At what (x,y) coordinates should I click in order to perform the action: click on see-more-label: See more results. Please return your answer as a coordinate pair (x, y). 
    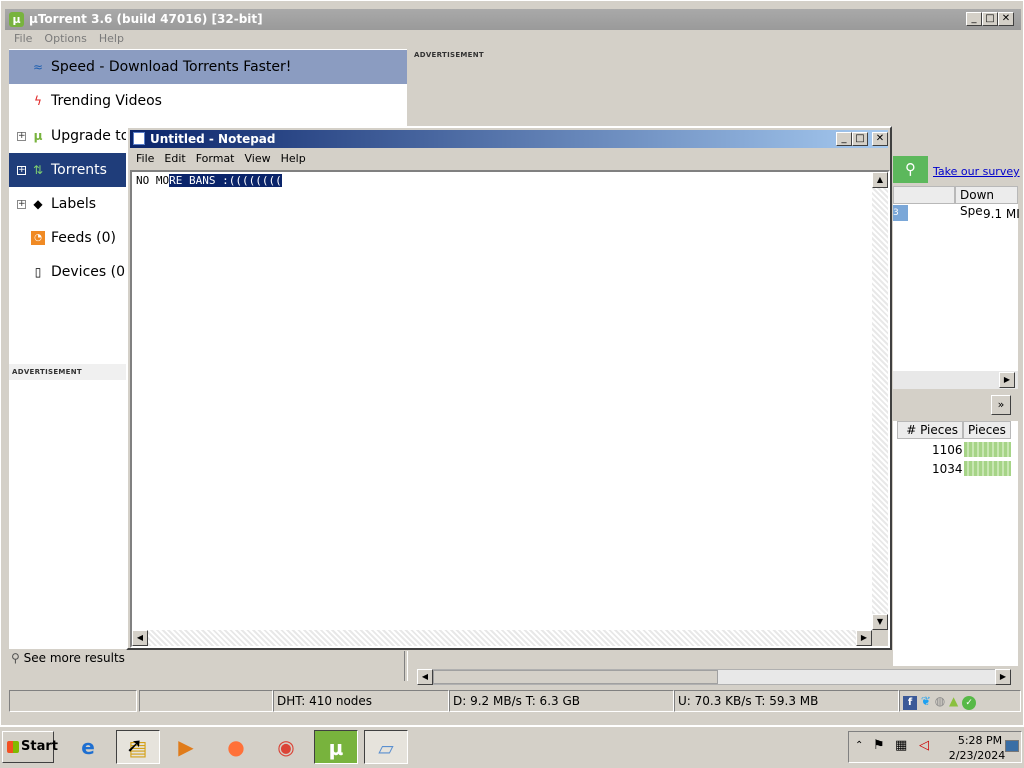
    Looking at the image, I should click on (74, 658).